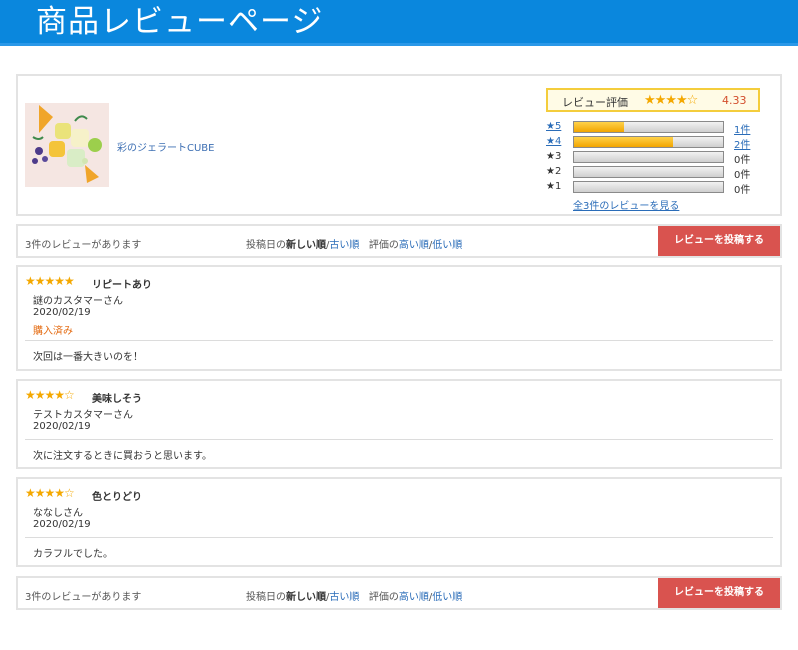  Describe the element at coordinates (83, 415) in the screenshot. I see `review-author: テストカスタマーさん` at that location.